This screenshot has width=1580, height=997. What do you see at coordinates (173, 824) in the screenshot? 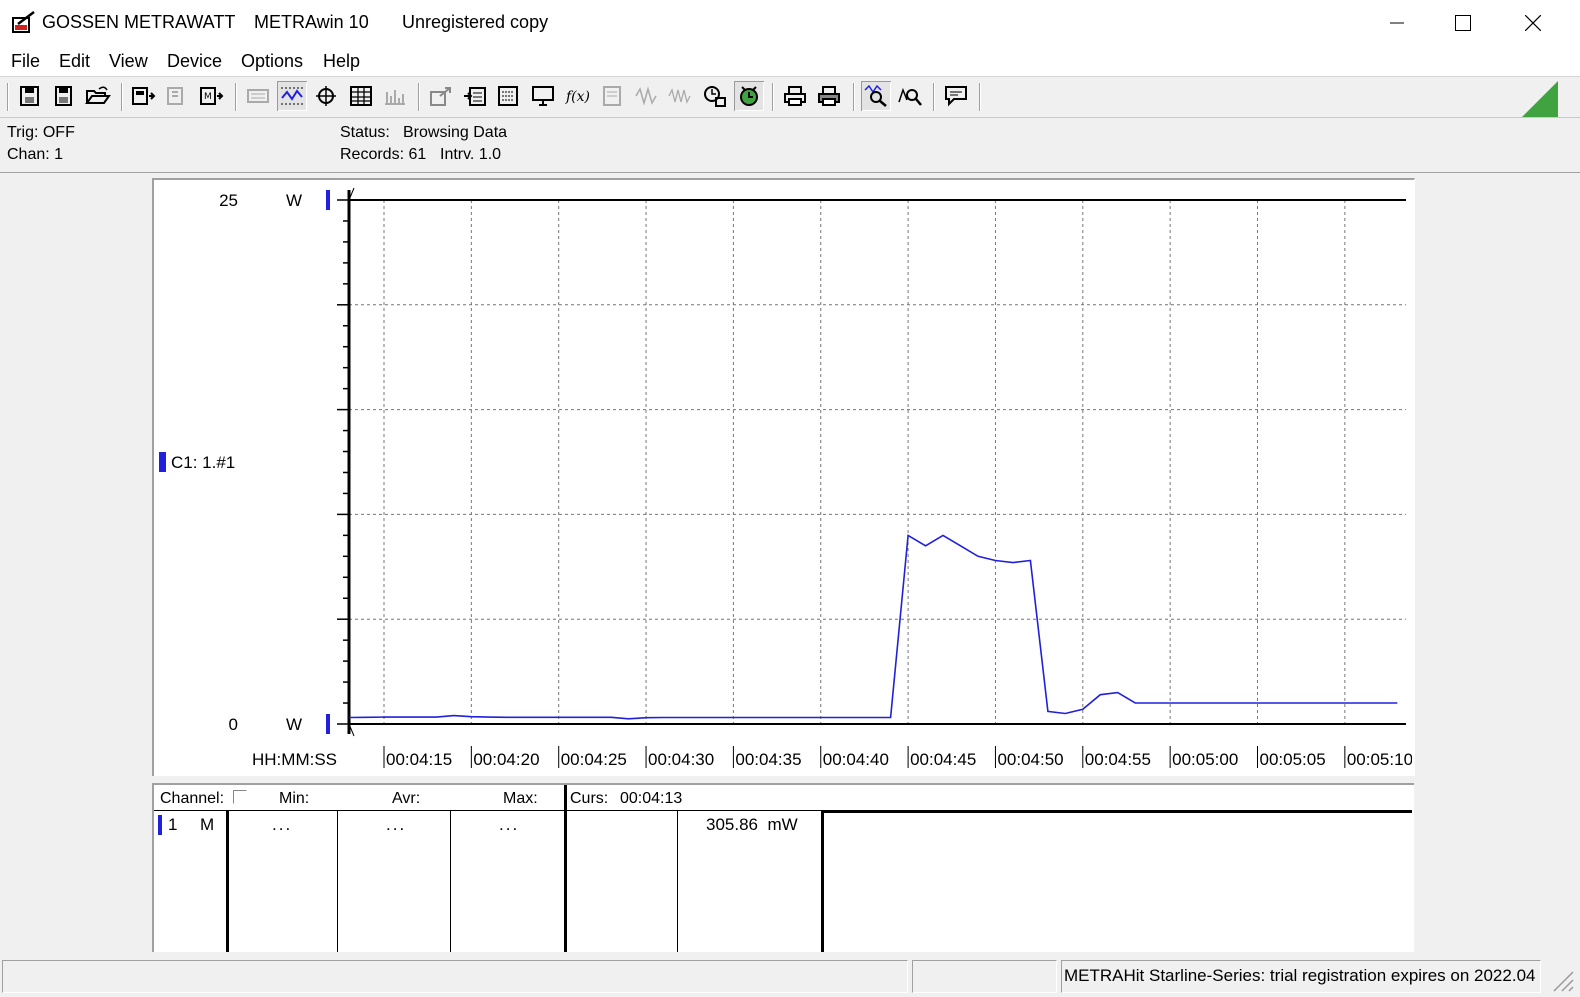
I see `row-channel: 1` at bounding box center [173, 824].